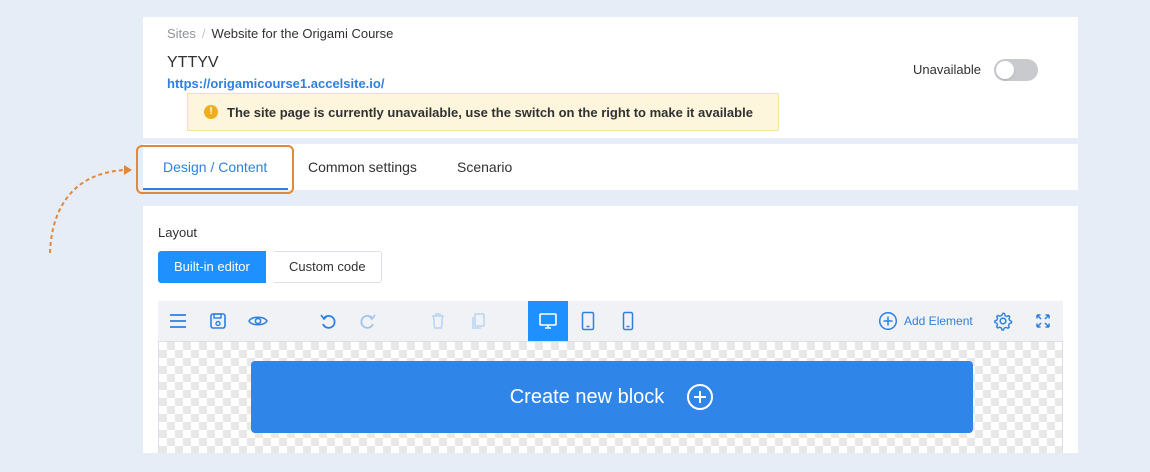 The width and height of the screenshot is (1150, 472). What do you see at coordinates (218, 321) in the screenshot?
I see `save-icon` at bounding box center [218, 321].